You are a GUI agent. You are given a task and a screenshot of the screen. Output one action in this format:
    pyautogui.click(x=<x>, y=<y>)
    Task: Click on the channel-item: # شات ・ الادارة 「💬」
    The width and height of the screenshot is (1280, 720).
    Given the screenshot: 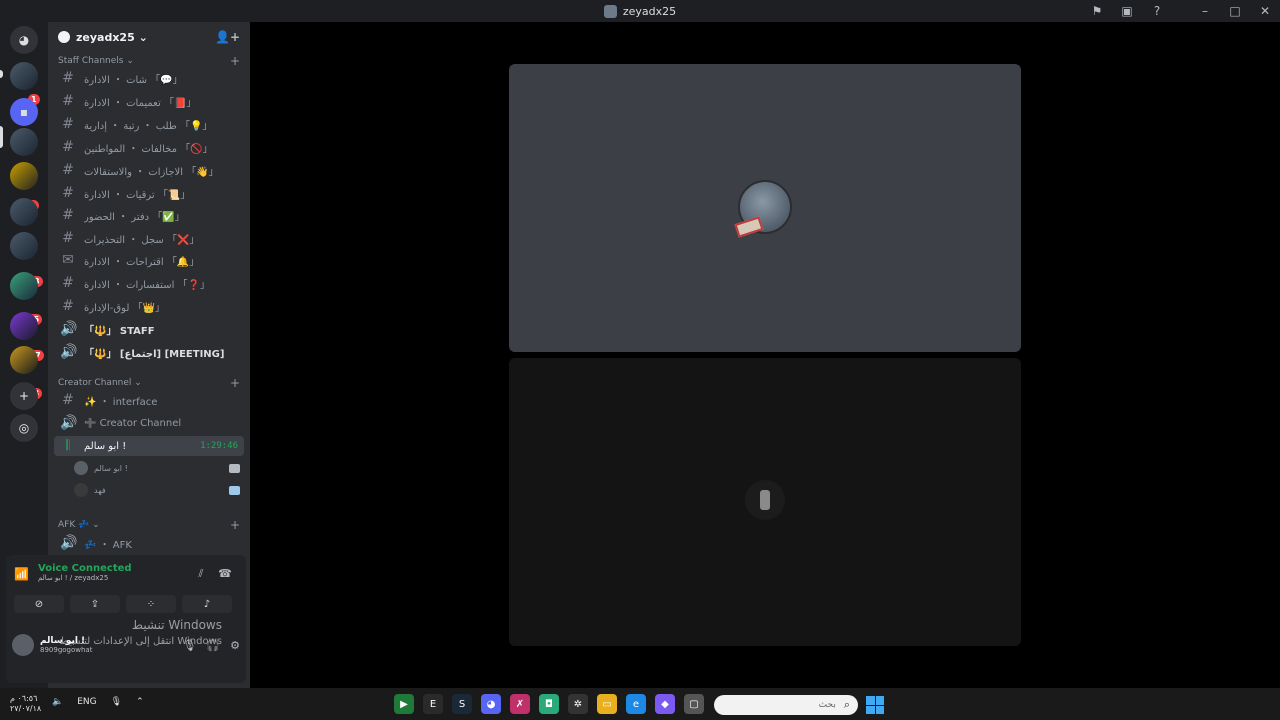 What is the action you would take?
    pyautogui.click(x=149, y=78)
    